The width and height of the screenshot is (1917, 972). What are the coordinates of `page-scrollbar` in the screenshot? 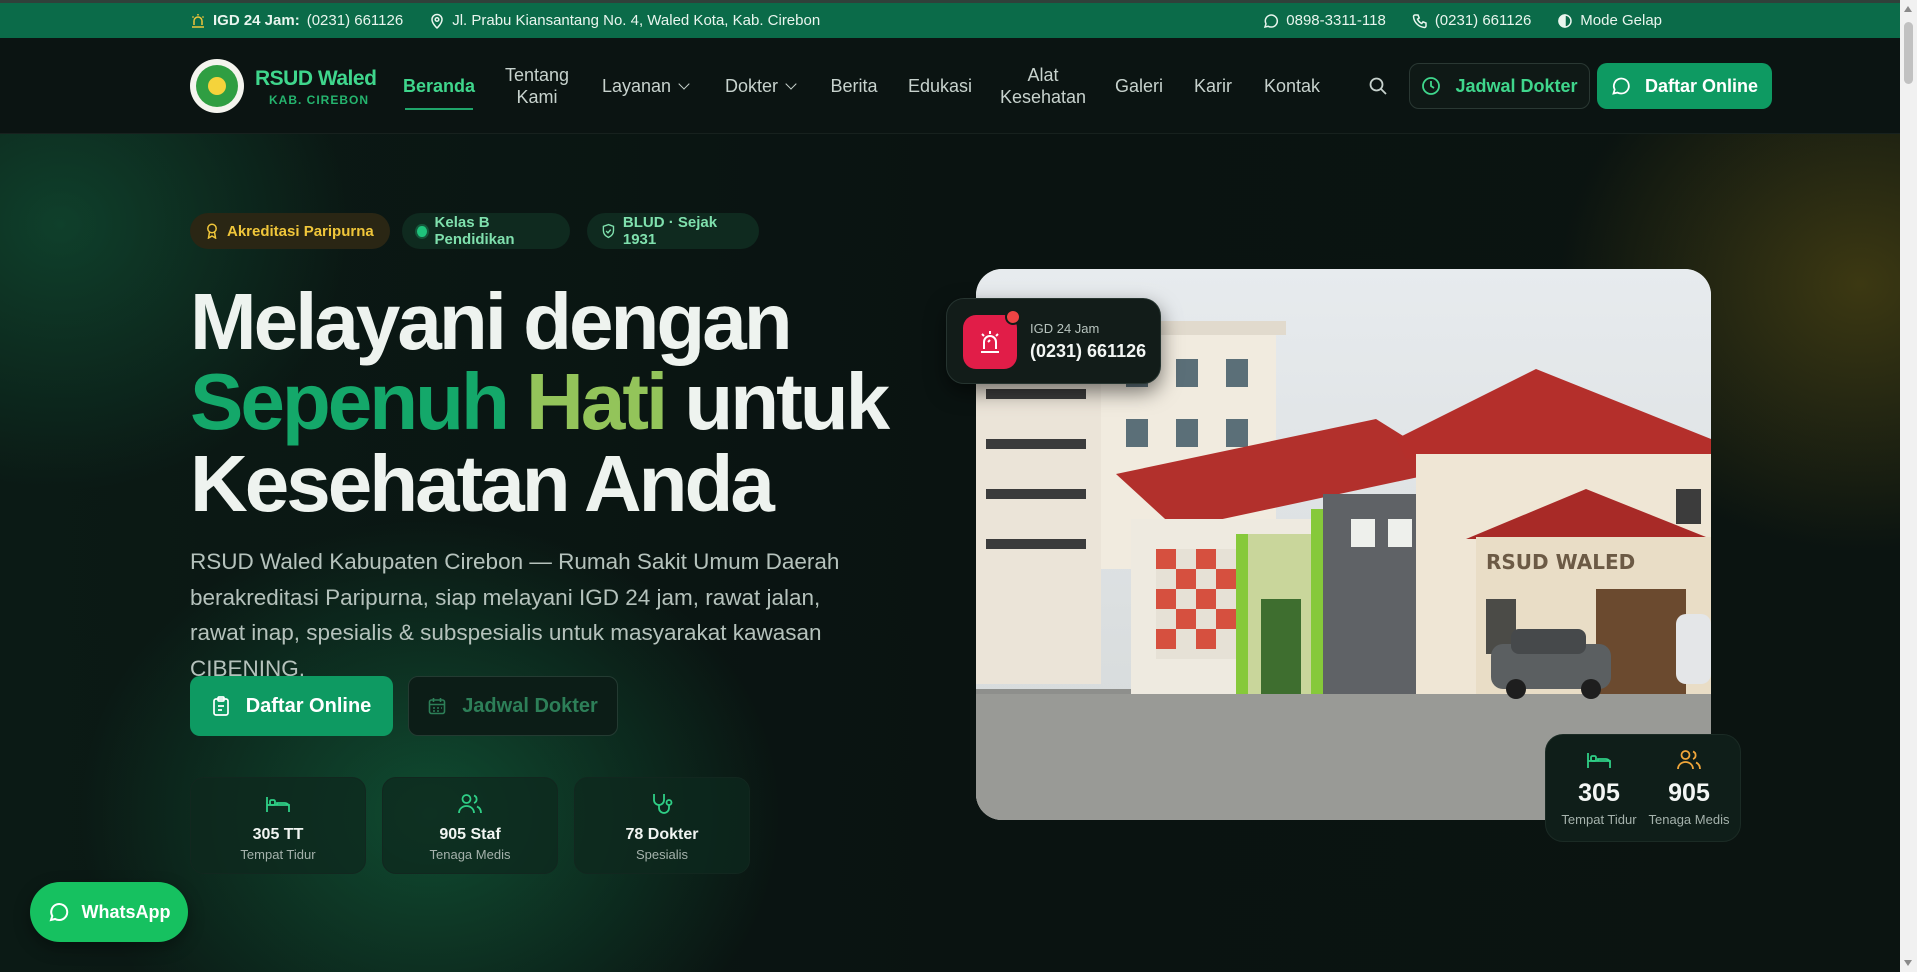 It's located at (1908, 486).